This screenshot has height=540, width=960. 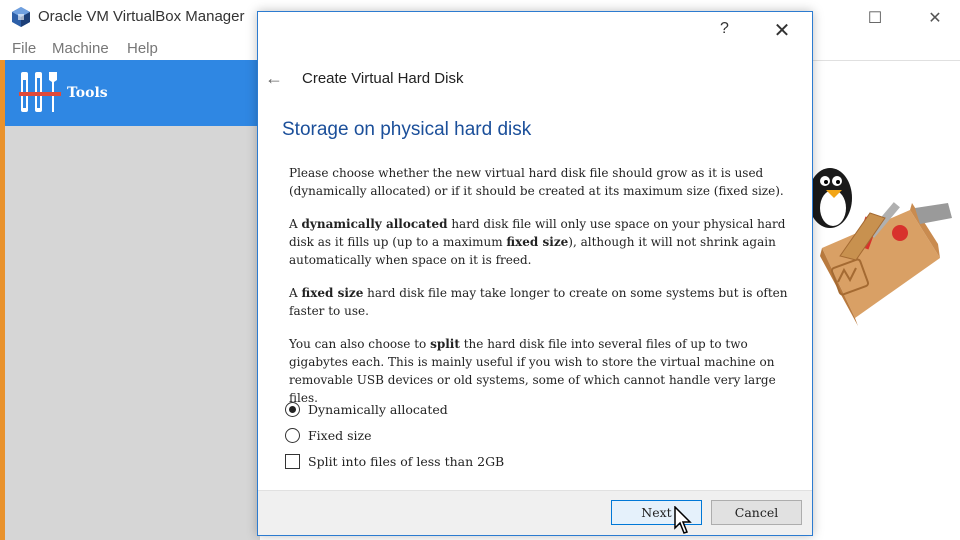 I want to click on back-arrow-icon: ←, so click(x=274, y=78).